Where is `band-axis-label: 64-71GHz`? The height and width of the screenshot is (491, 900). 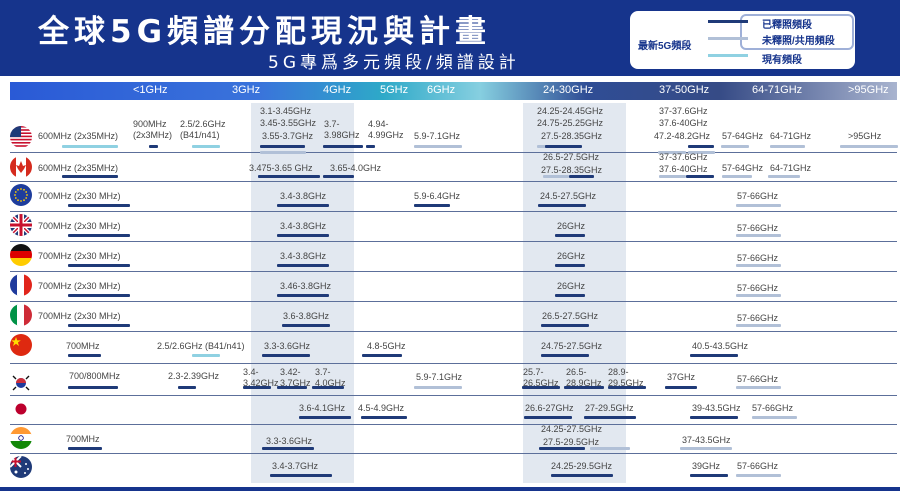
band-axis-label: 64-71GHz is located at coordinates (777, 90).